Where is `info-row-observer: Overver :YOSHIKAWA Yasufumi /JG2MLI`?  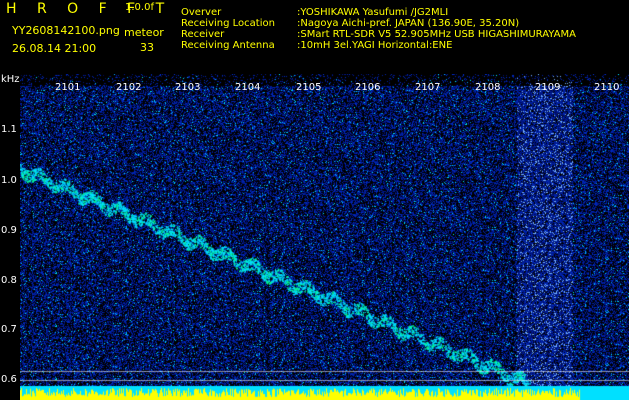
info-row-observer: Overver :YOSHIKAWA Yasufumi /JG2MLI is located at coordinates (314, 12).